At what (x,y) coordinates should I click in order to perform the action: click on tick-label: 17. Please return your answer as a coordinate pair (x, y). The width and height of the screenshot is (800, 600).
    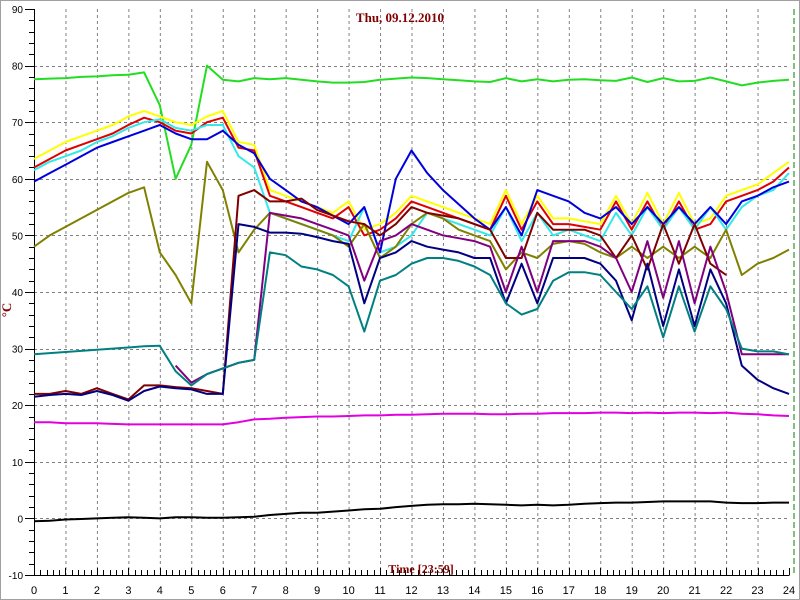
    Looking at the image, I should click on (568, 591).